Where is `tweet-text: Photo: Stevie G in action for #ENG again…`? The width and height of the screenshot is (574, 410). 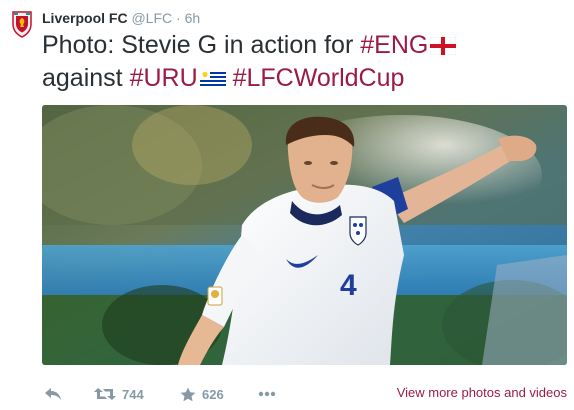 tweet-text: Photo: Stevie G in action for #ENG again… is located at coordinates (302, 63).